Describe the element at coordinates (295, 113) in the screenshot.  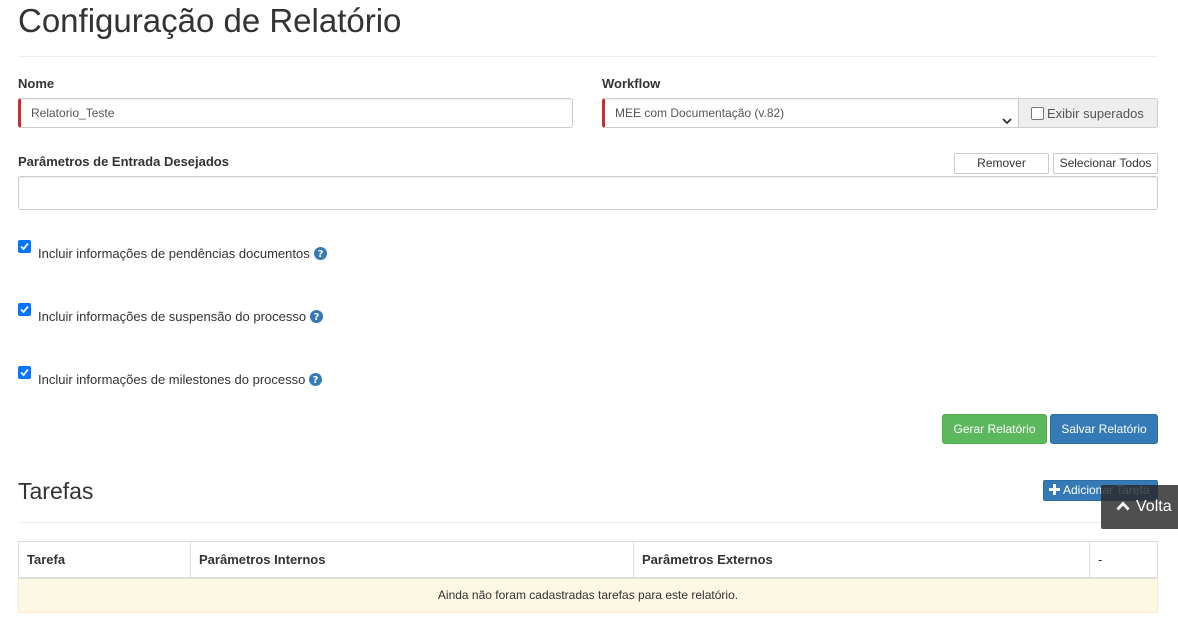
I see `name-input: Relatorio_Teste` at that location.